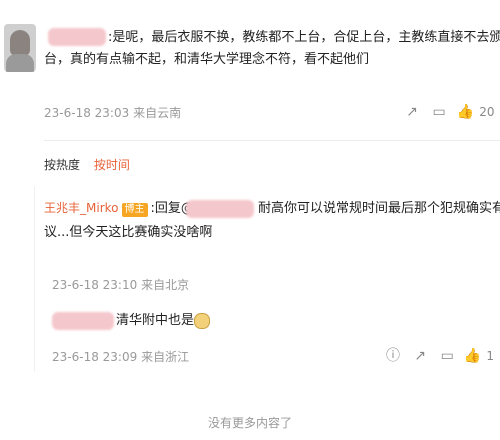  What do you see at coordinates (95, 285) in the screenshot?
I see `reply-time: 23-6-18 23:10` at bounding box center [95, 285].